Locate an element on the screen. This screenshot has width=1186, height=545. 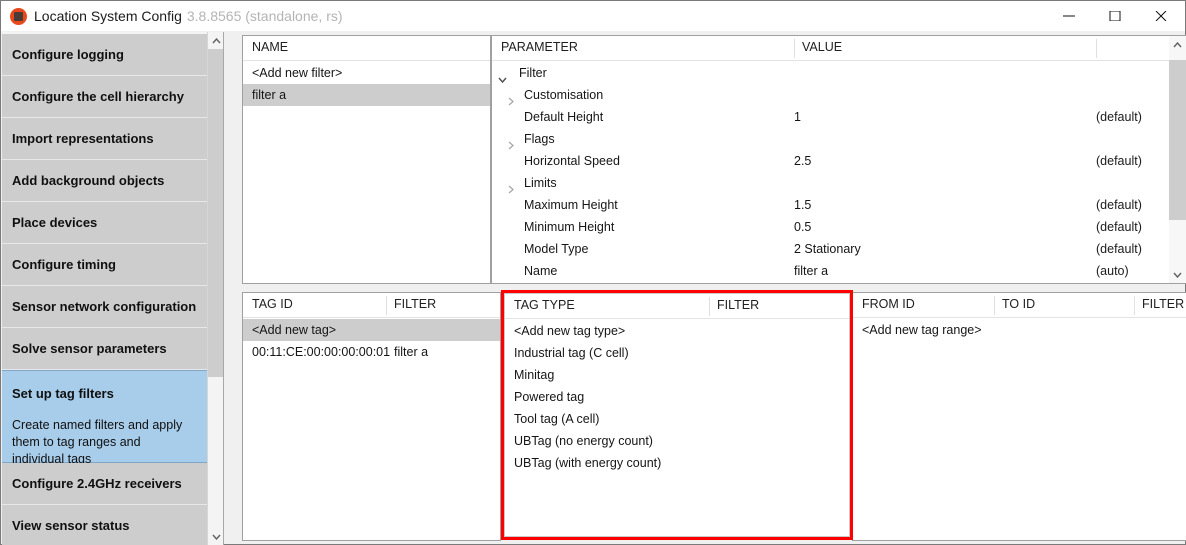
parameter-row: Model Type 2 Stationary (default) is located at coordinates (830, 249).